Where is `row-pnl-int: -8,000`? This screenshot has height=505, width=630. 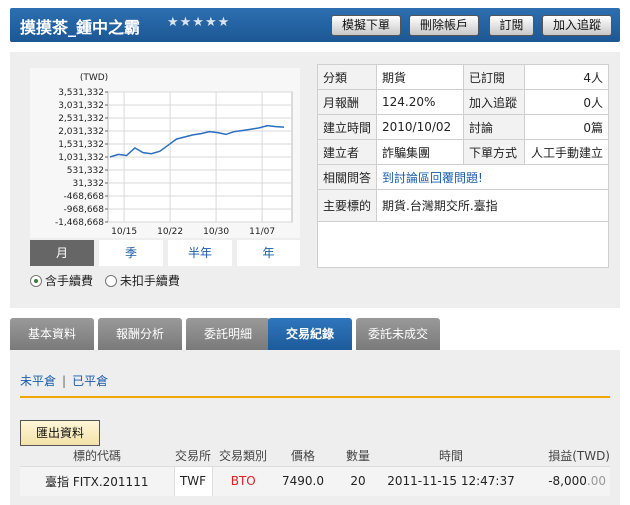
row-pnl-int: -8,000 is located at coordinates (567, 481).